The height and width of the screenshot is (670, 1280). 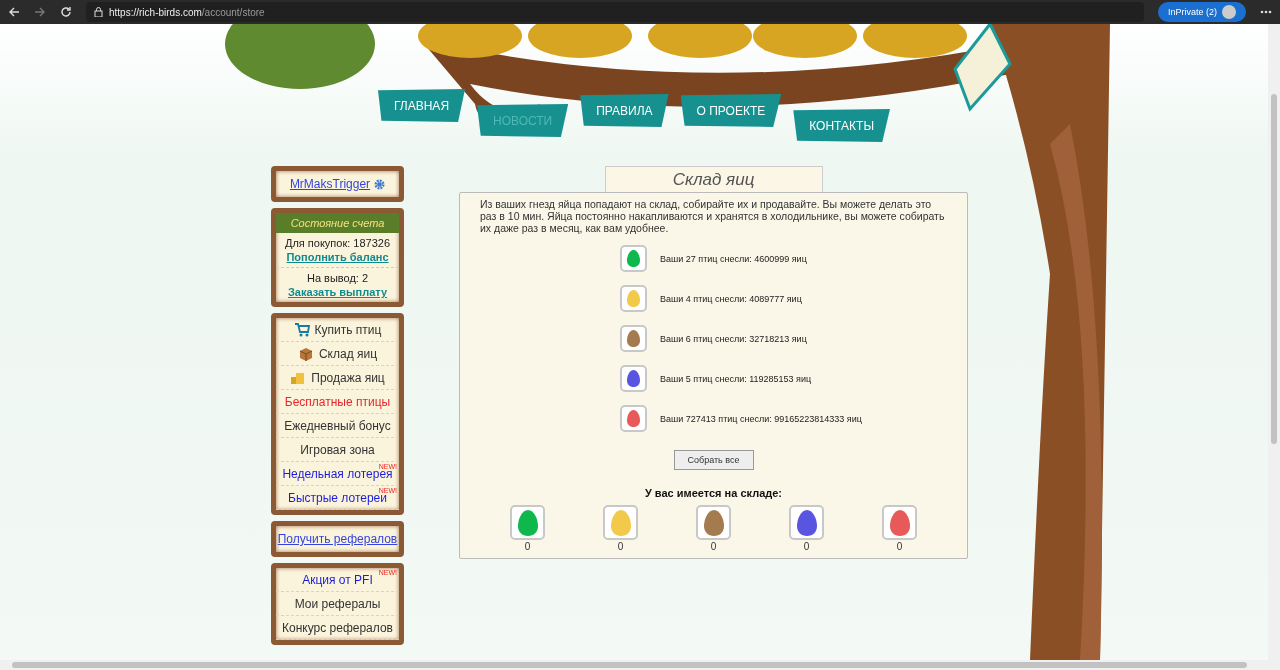 What do you see at coordinates (1266, 12) in the screenshot?
I see `more-icon` at bounding box center [1266, 12].